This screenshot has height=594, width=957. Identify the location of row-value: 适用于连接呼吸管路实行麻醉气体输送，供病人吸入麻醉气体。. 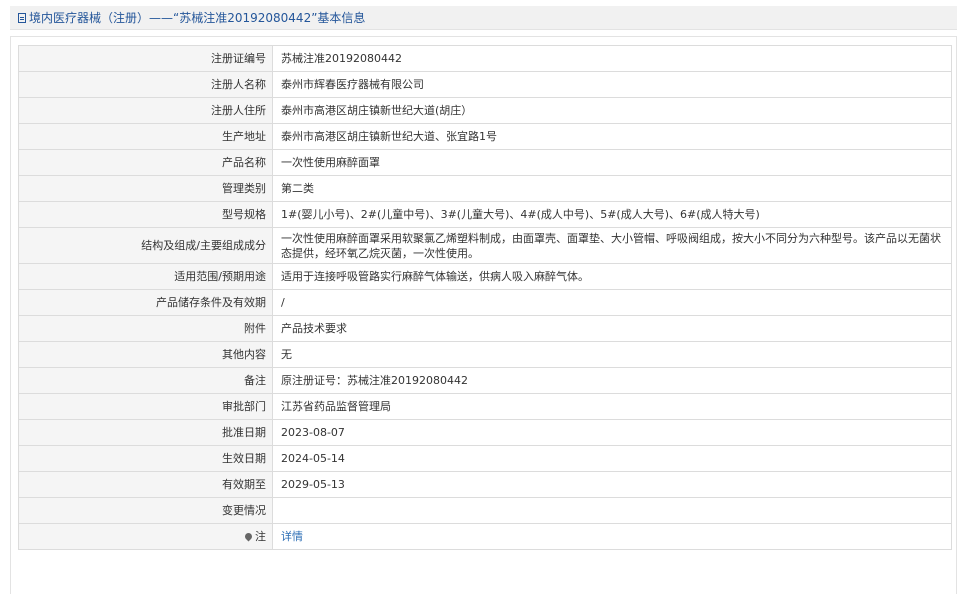
(612, 276).